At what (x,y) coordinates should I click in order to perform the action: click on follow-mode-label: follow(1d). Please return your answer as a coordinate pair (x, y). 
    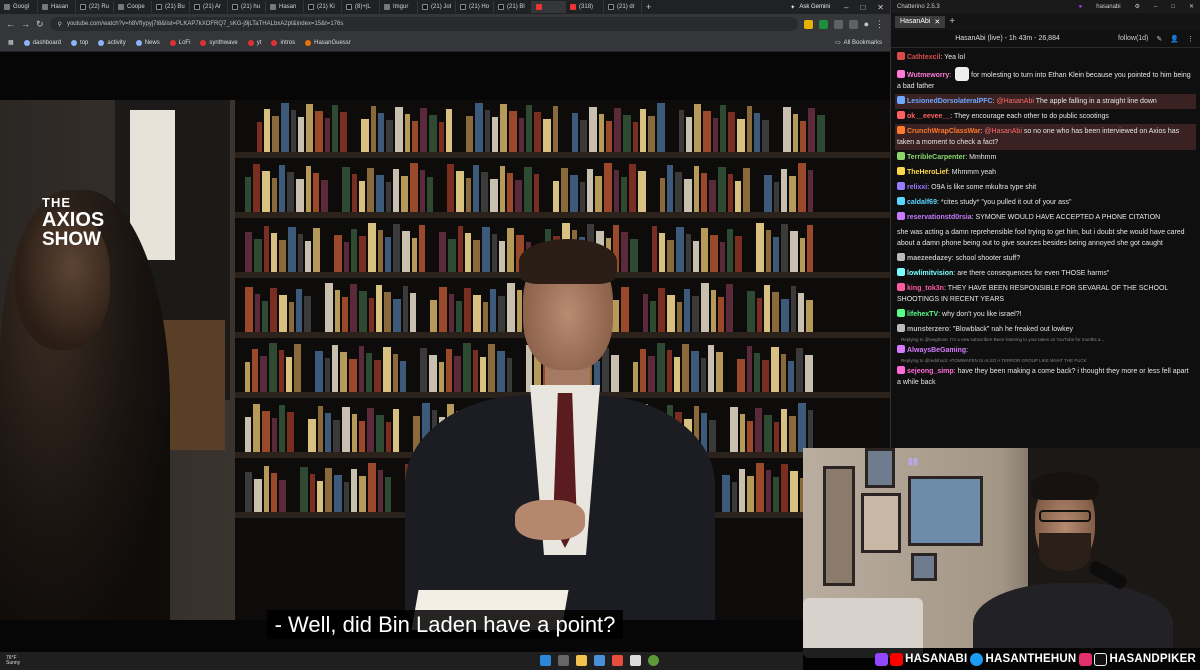
    Looking at the image, I should click on (1133, 39).